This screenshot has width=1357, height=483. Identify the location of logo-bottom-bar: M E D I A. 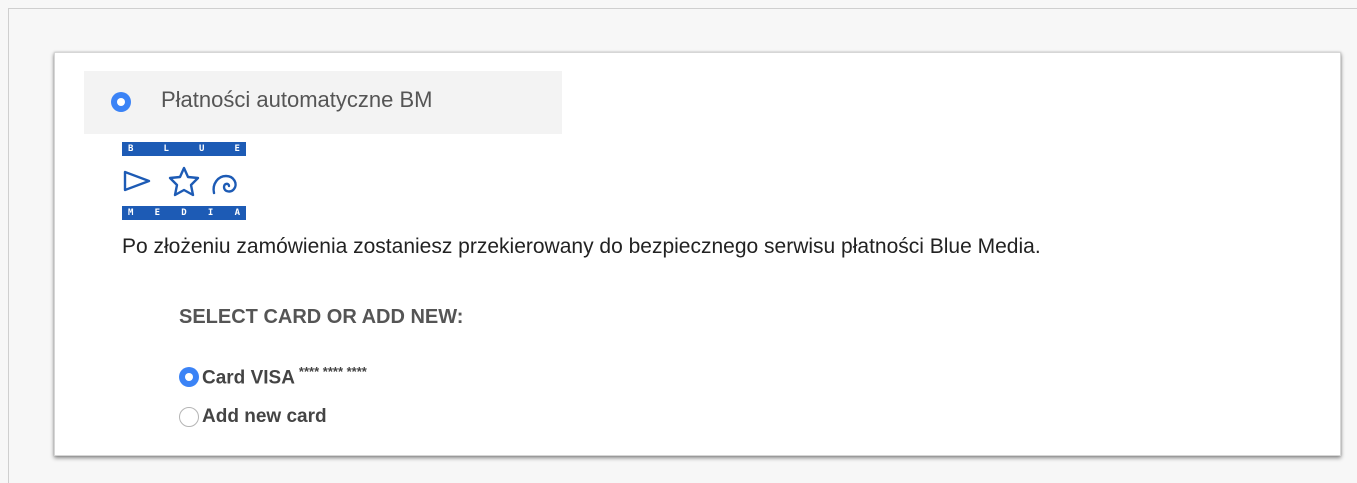
(184, 213).